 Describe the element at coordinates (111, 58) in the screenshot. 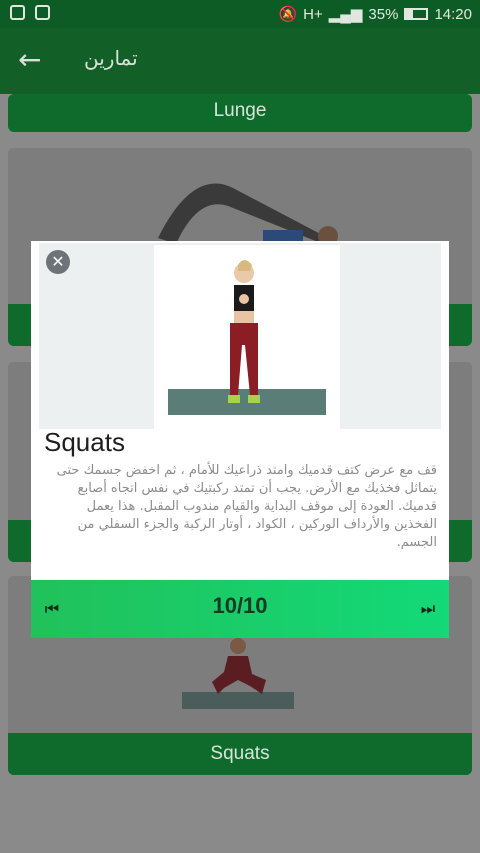

I see `page-title: تمارين` at that location.